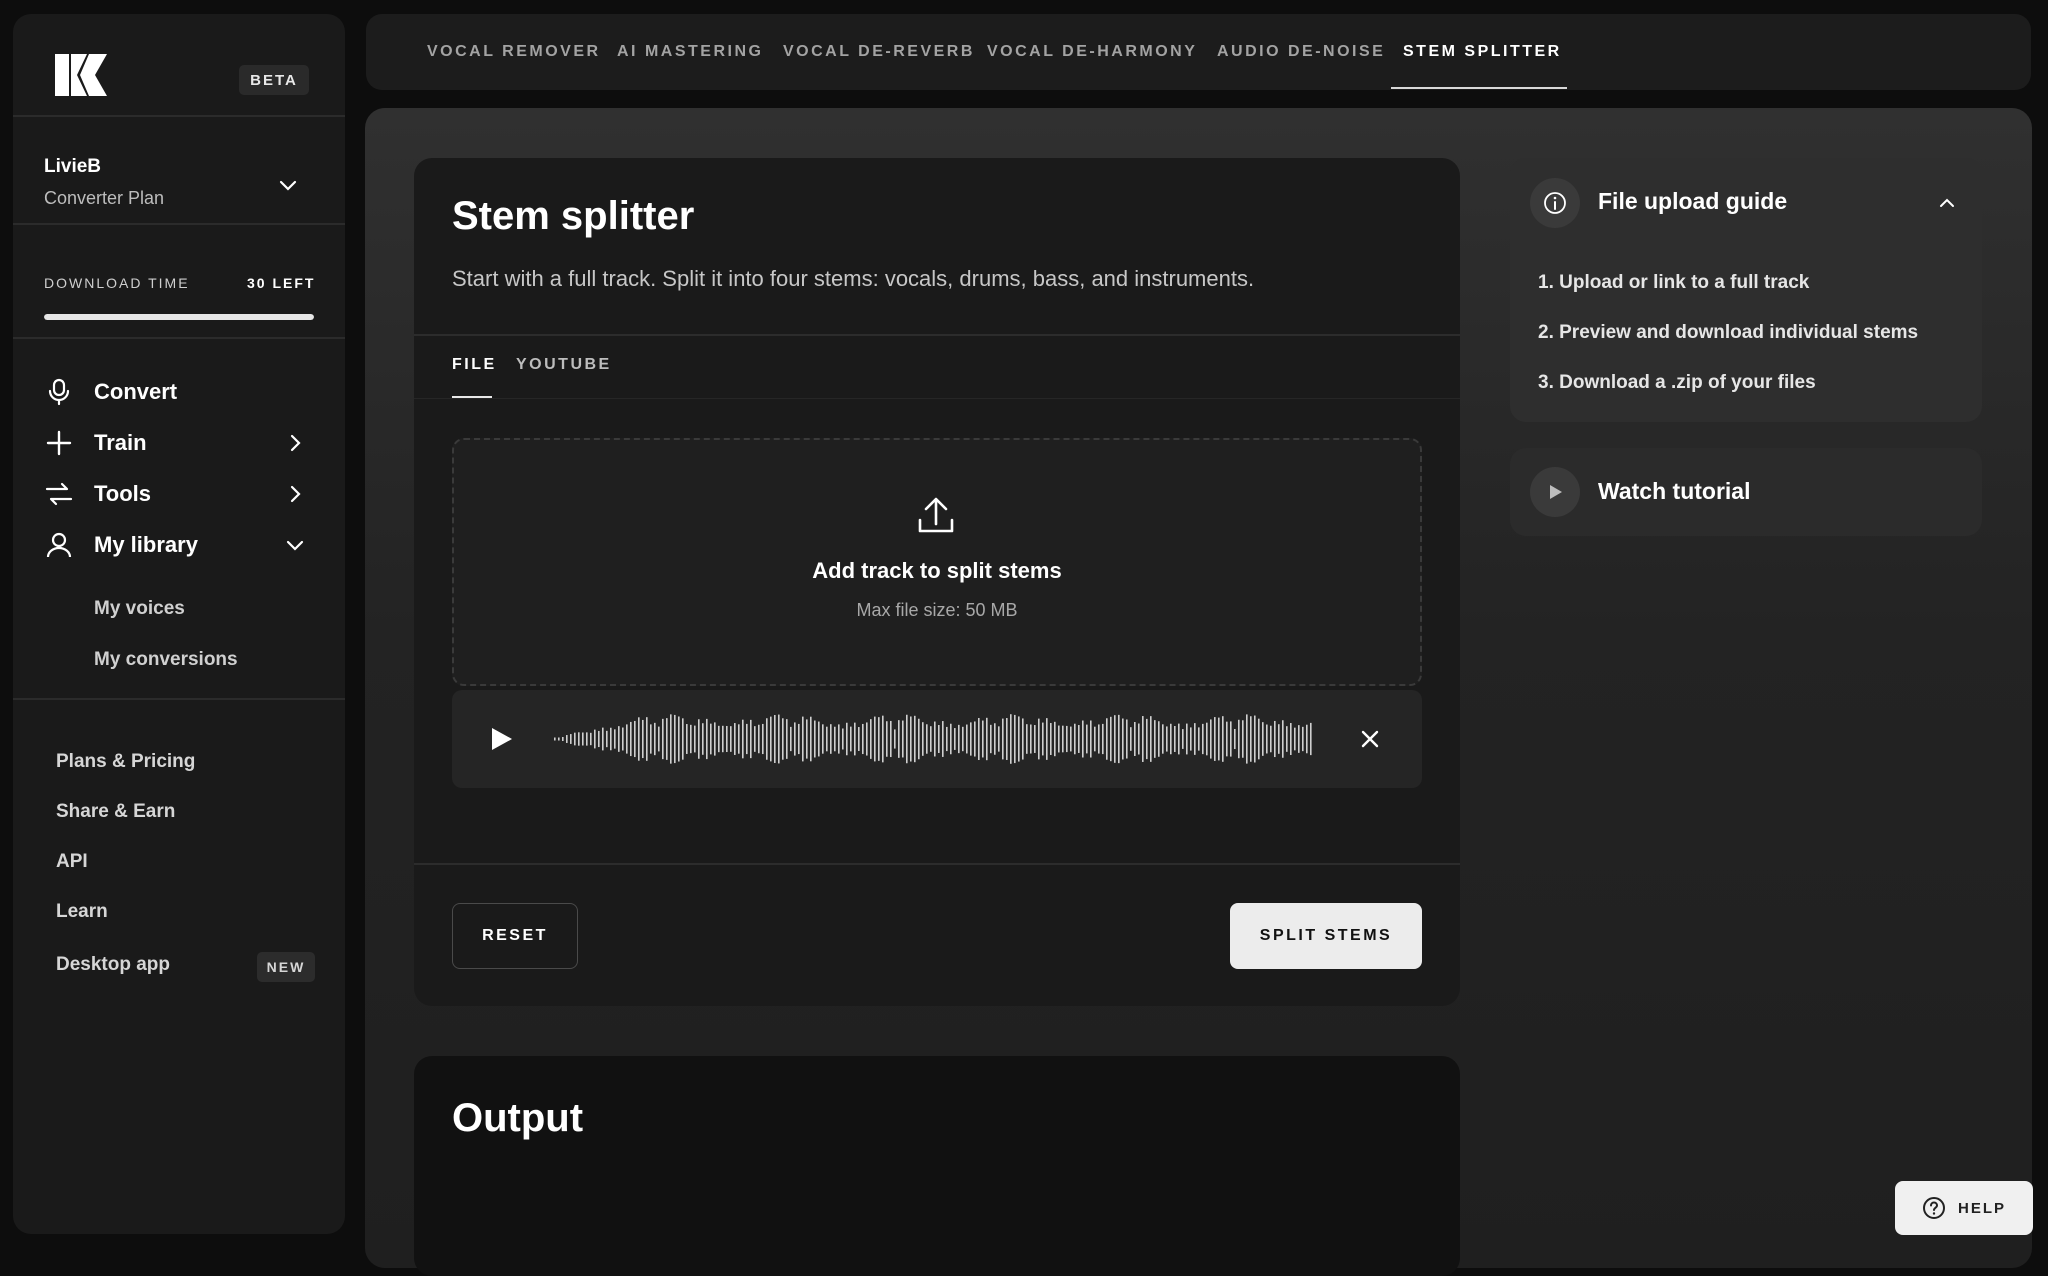  What do you see at coordinates (1947, 203) in the screenshot?
I see `chevron-up-icon` at bounding box center [1947, 203].